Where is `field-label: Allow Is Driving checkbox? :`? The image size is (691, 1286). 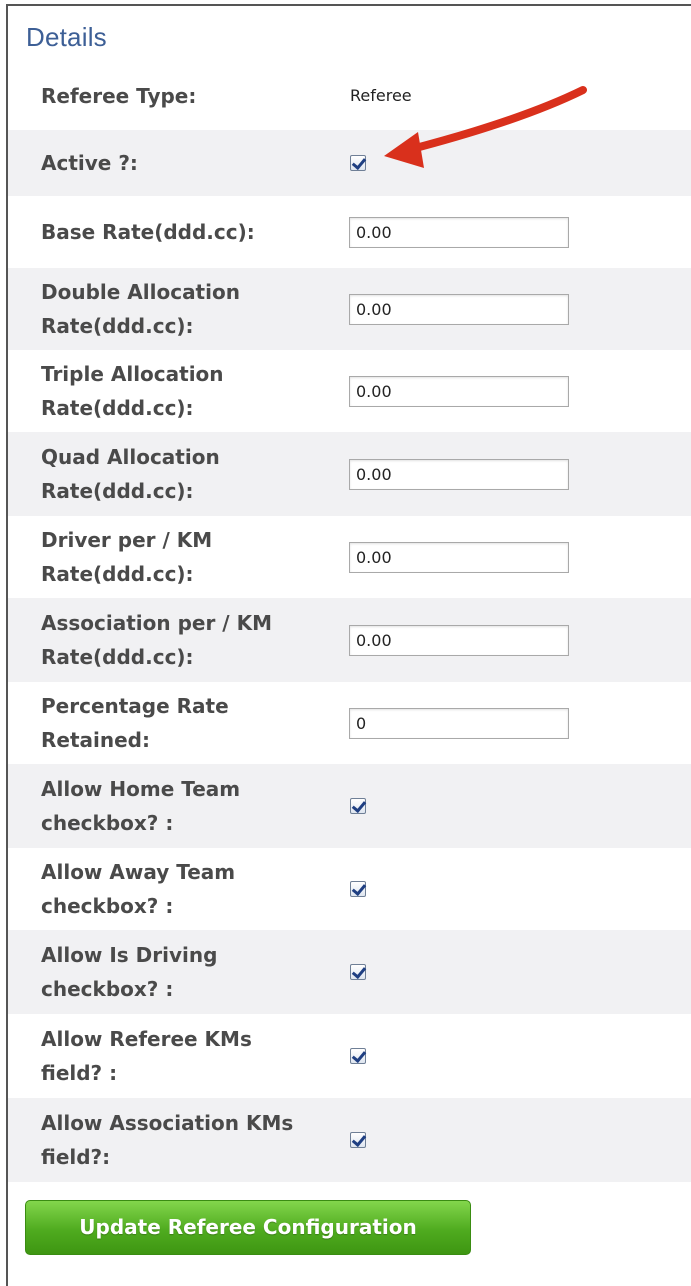 field-label: Allow Is Driving checkbox? : is located at coordinates (129, 972).